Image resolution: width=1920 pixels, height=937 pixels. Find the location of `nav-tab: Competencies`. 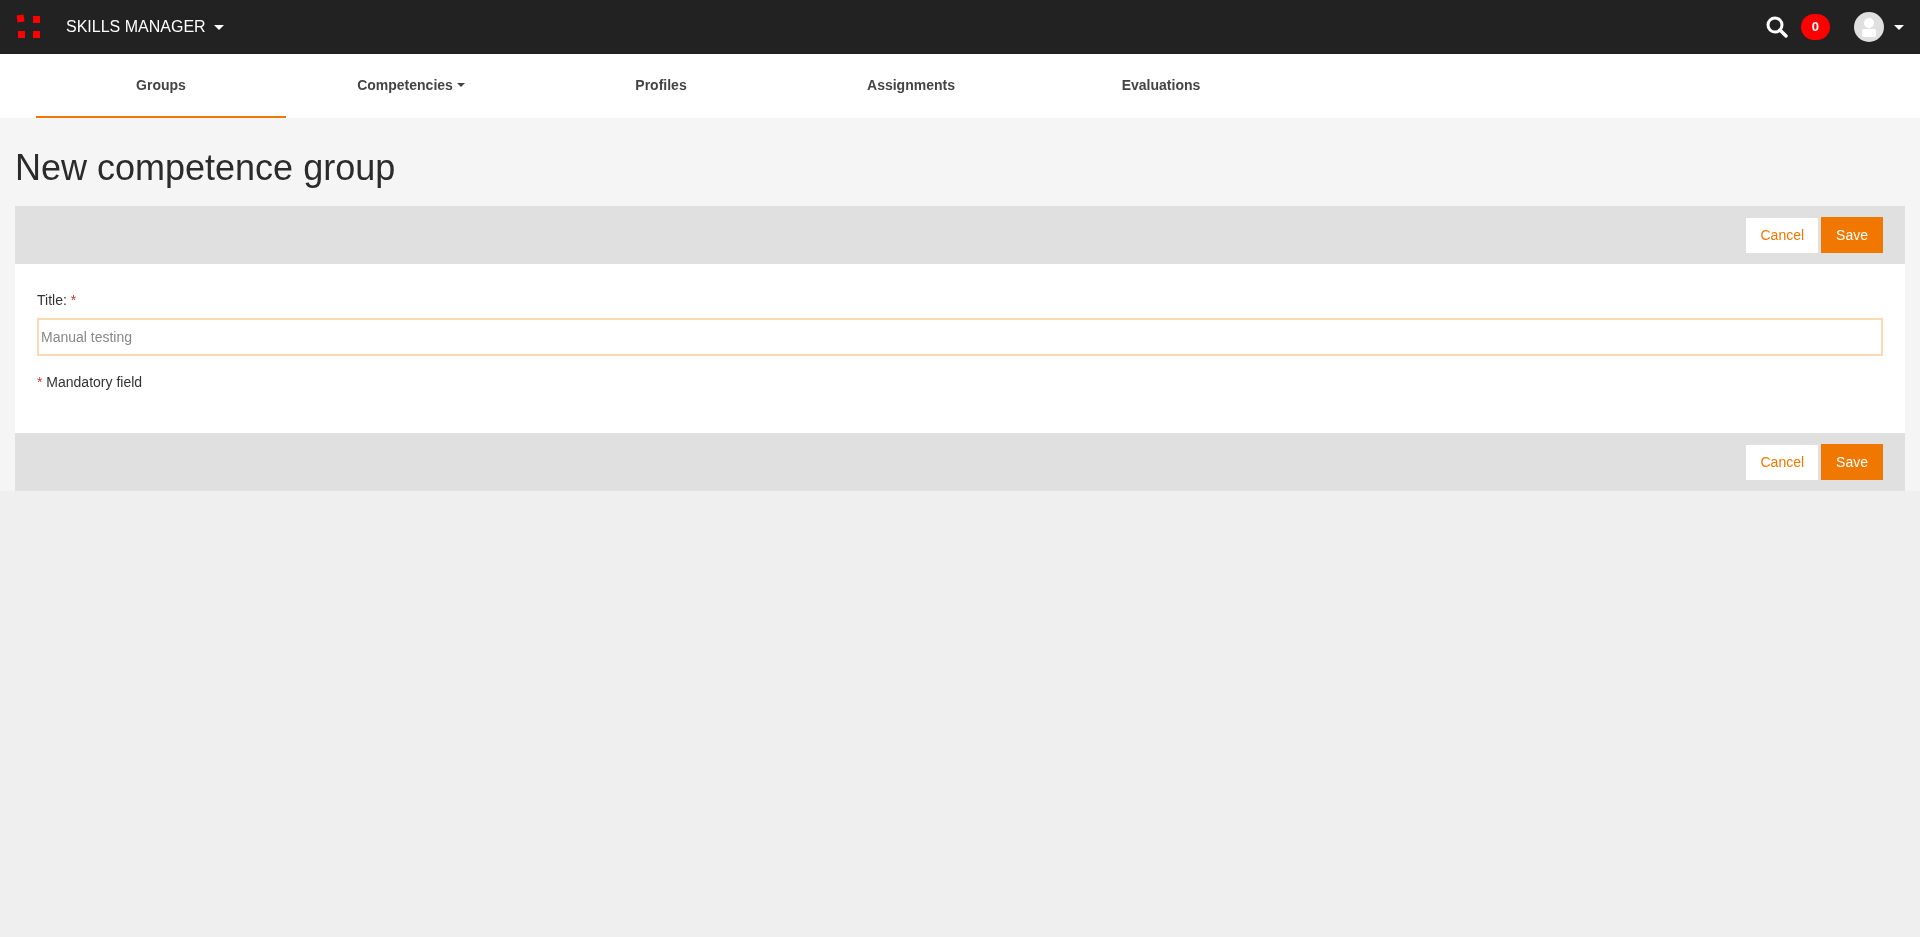

nav-tab: Competencies is located at coordinates (411, 86).